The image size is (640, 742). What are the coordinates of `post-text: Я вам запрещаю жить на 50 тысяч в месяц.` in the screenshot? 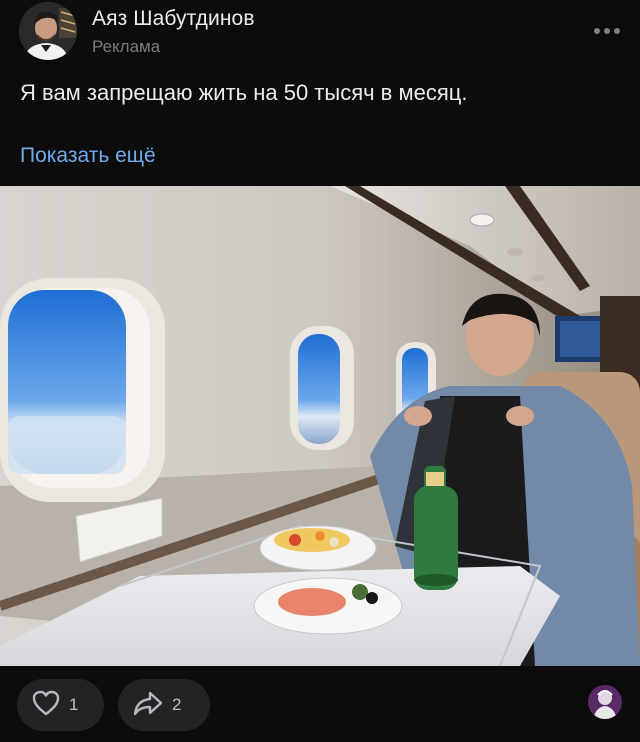 It's located at (244, 92).